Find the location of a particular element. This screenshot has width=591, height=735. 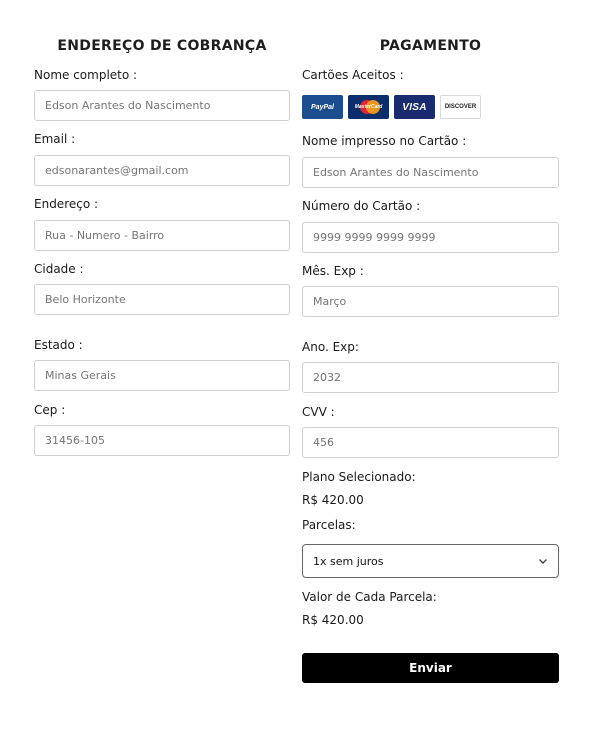

discover-text: DISCOVER is located at coordinates (460, 107).